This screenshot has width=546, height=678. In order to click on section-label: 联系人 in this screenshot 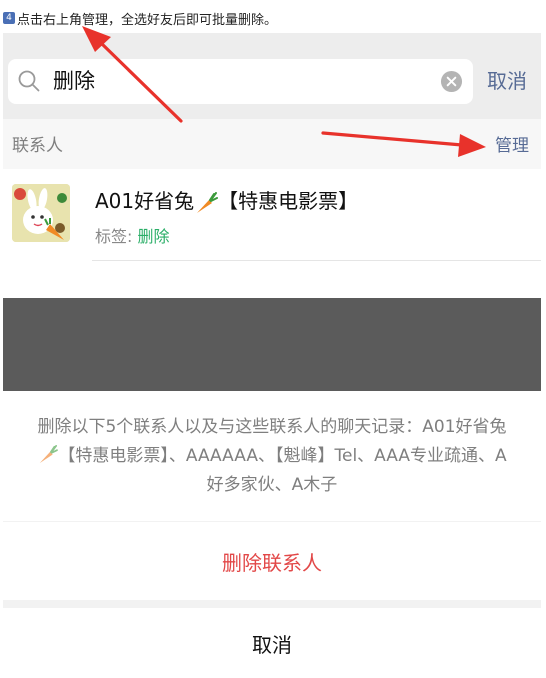, I will do `click(37, 146)`.